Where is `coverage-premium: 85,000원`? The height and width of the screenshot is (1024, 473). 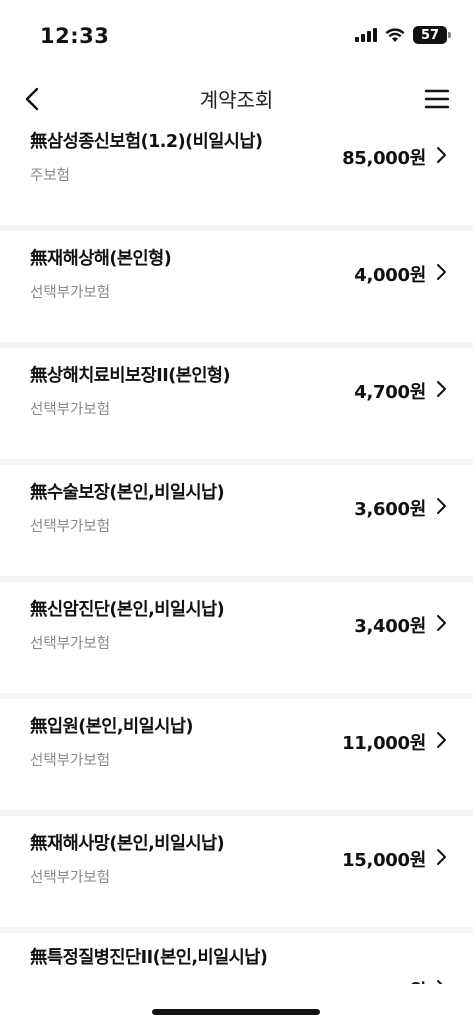 coverage-premium: 85,000원 is located at coordinates (384, 158).